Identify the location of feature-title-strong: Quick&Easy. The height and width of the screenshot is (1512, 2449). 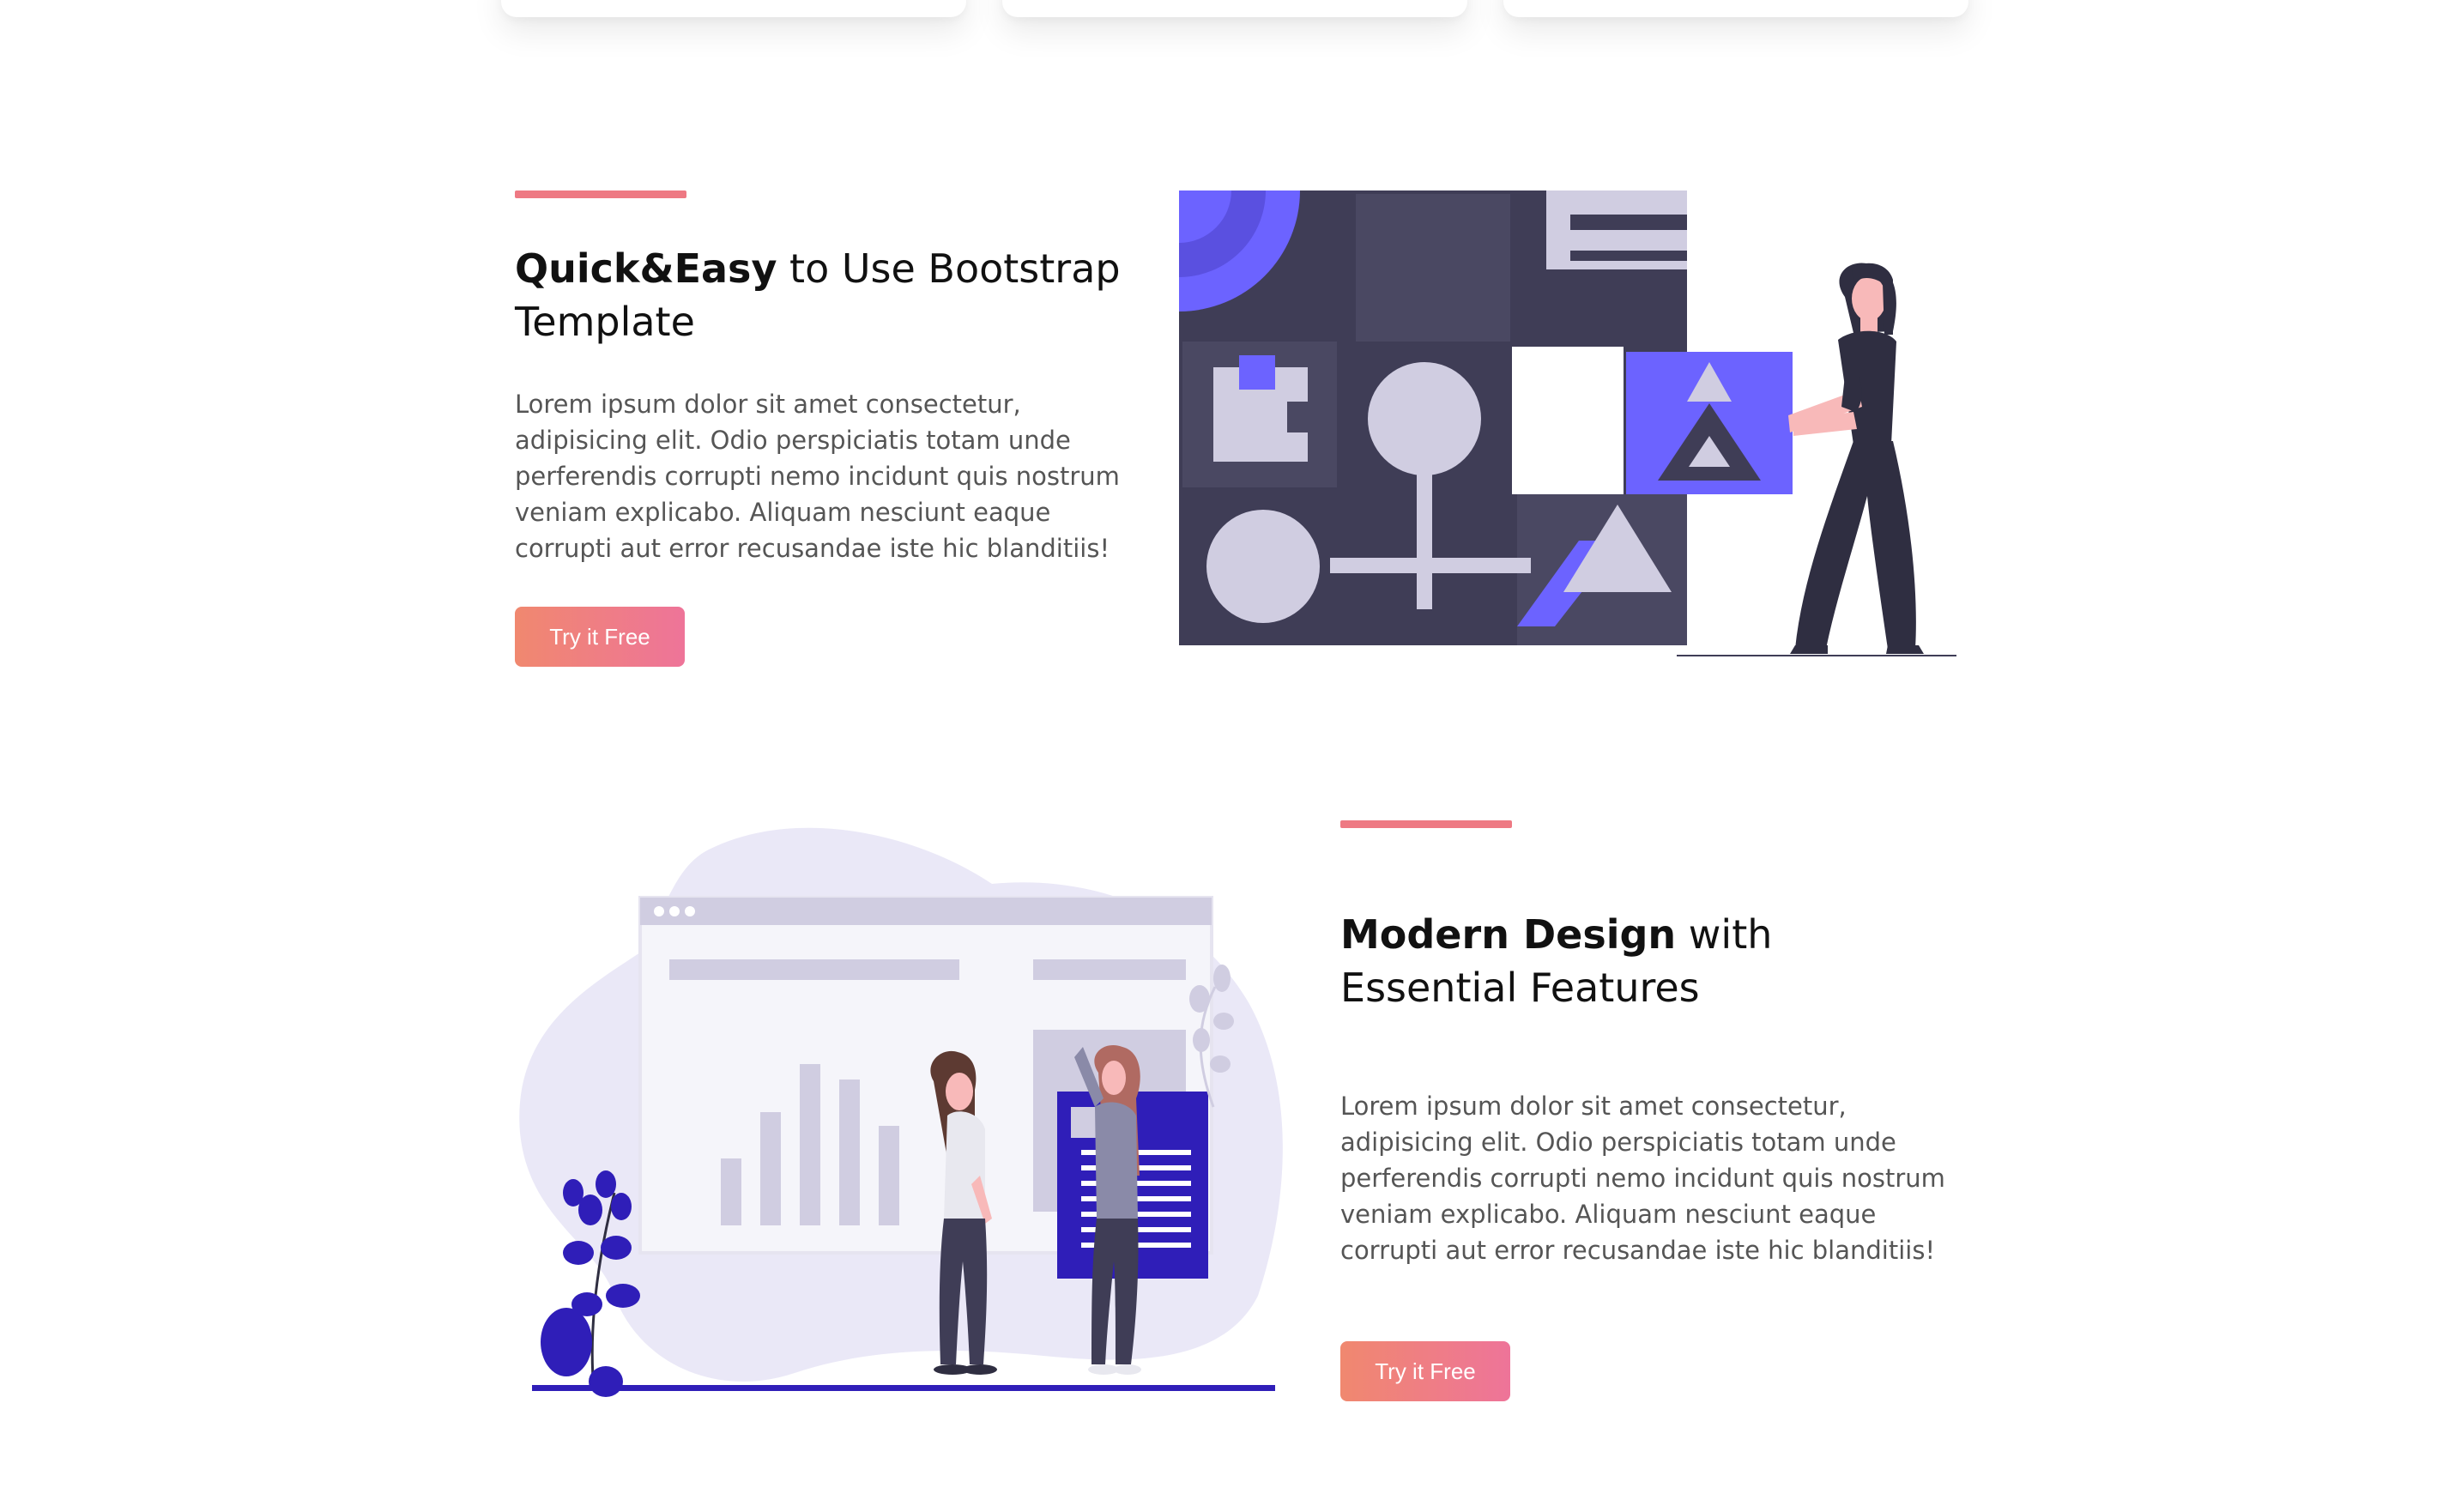
(646, 268).